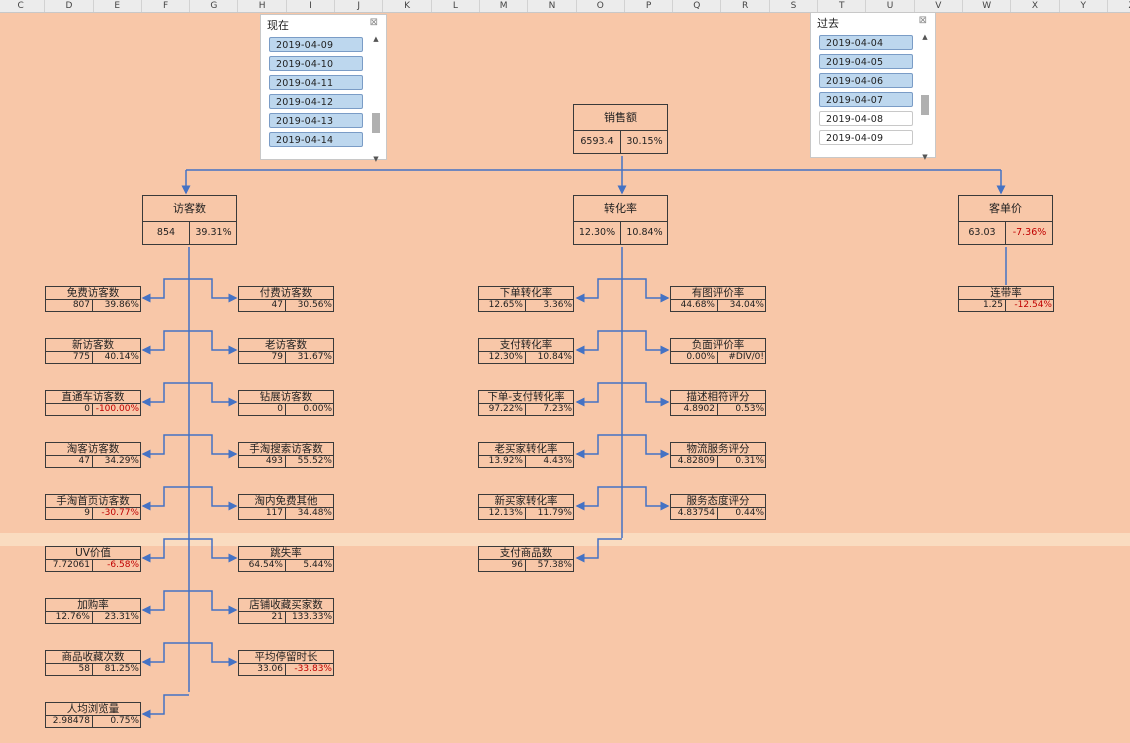 This screenshot has width=1130, height=743. I want to click on metric-title: 钻展访客数, so click(286, 397).